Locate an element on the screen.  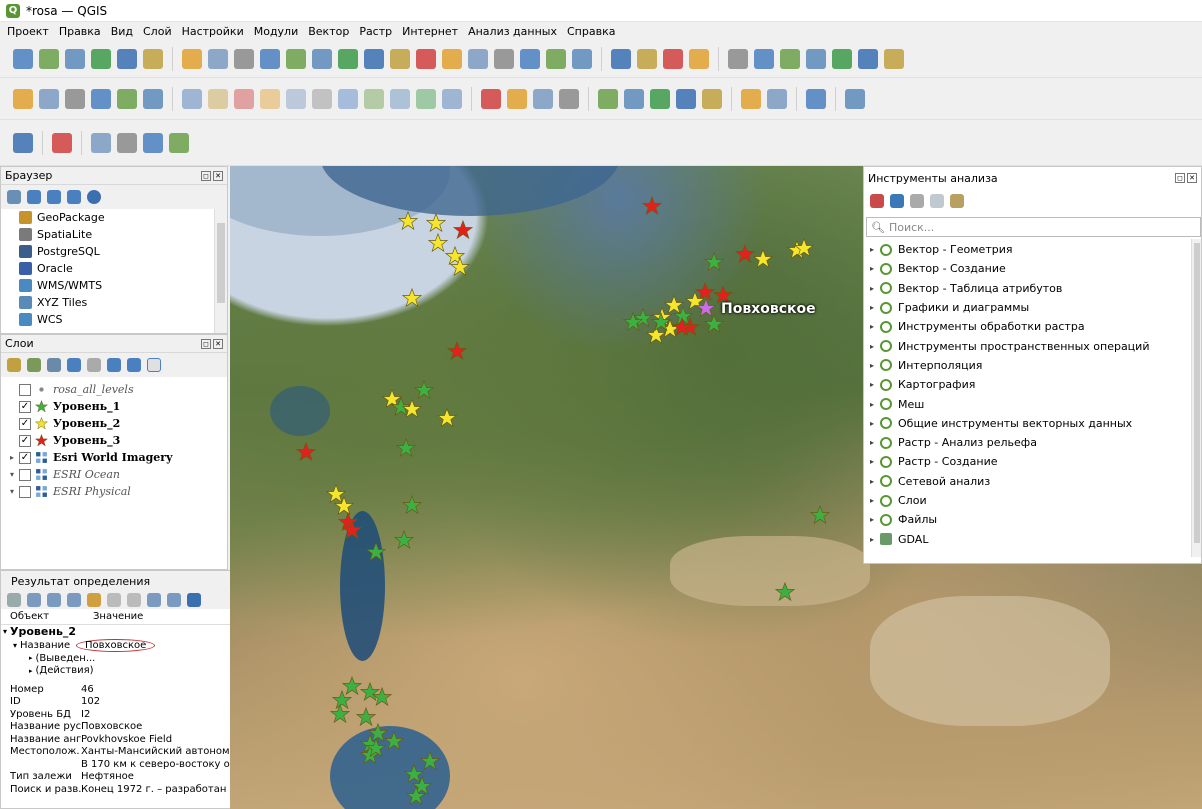
processing-group-12: ▸ Сетевой анализ is located at coordinates (1032, 481).